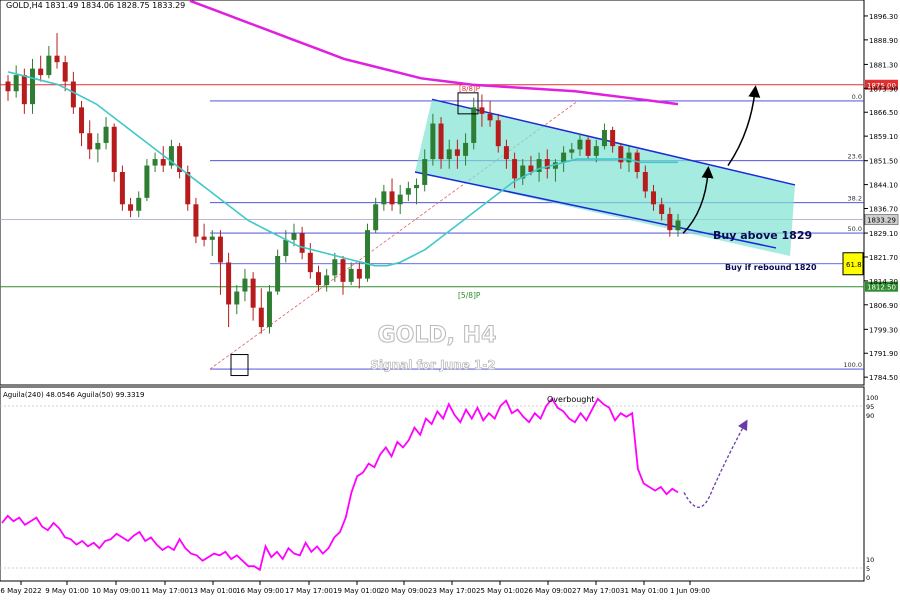 The width and height of the screenshot is (900, 604). What do you see at coordinates (857, 97) in the screenshot?
I see `fib-level-label: 0.0` at bounding box center [857, 97].